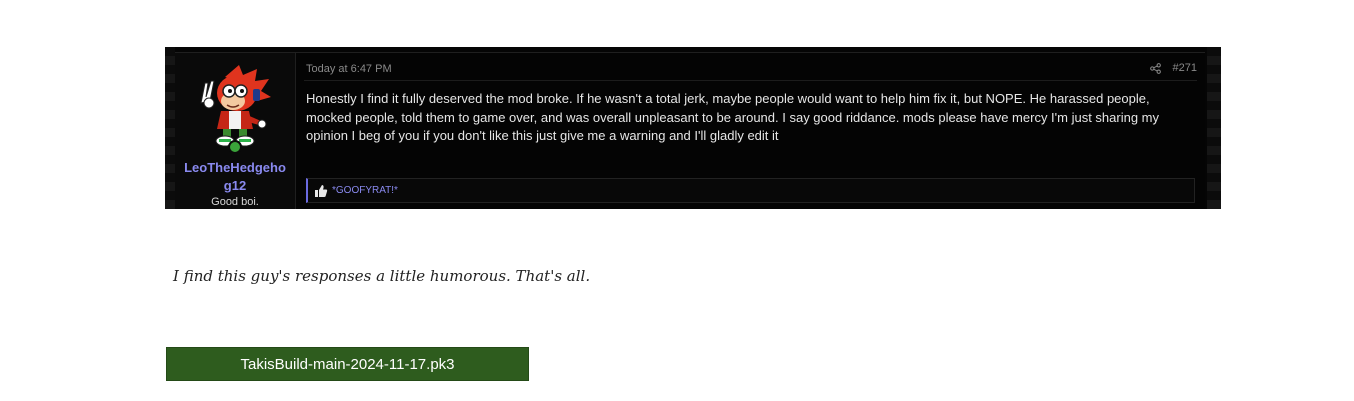  I want to click on decorative-edge-right, so click(1214, 128).